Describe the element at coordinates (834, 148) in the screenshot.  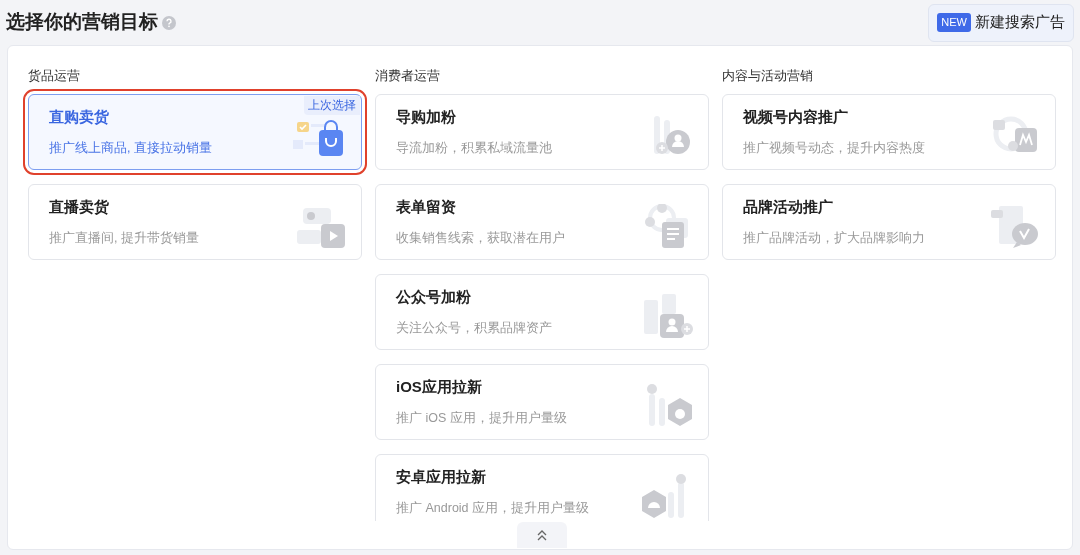
I see `card-description: 推广视频号动态，提升内容热度` at that location.